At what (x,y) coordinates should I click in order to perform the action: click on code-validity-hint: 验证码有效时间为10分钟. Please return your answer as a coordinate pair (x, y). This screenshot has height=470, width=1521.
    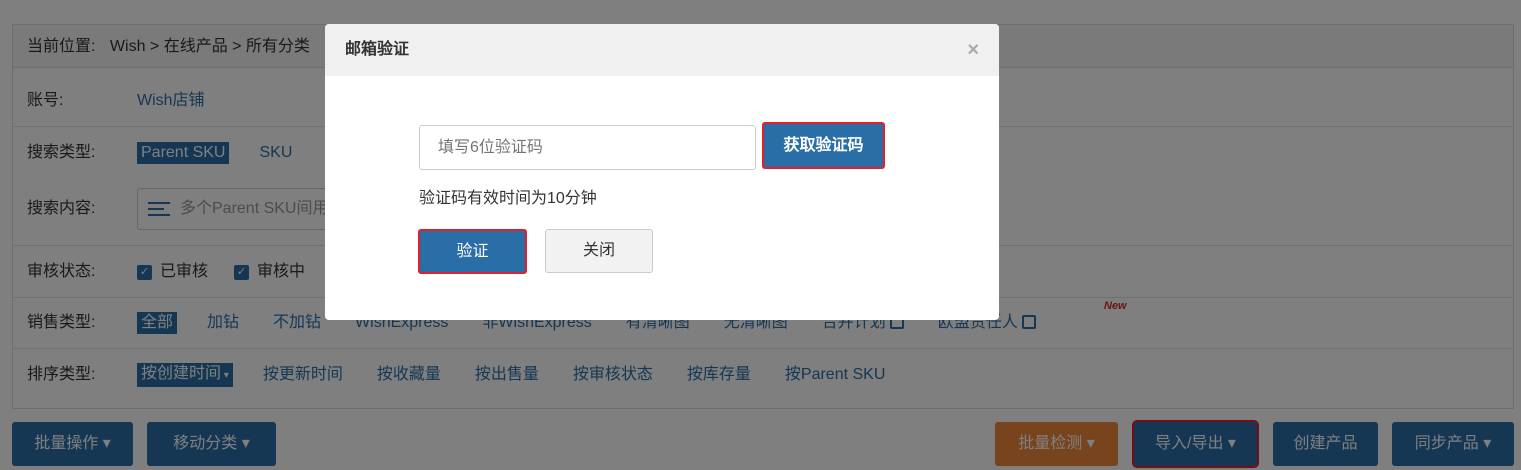
    Looking at the image, I should click on (508, 198).